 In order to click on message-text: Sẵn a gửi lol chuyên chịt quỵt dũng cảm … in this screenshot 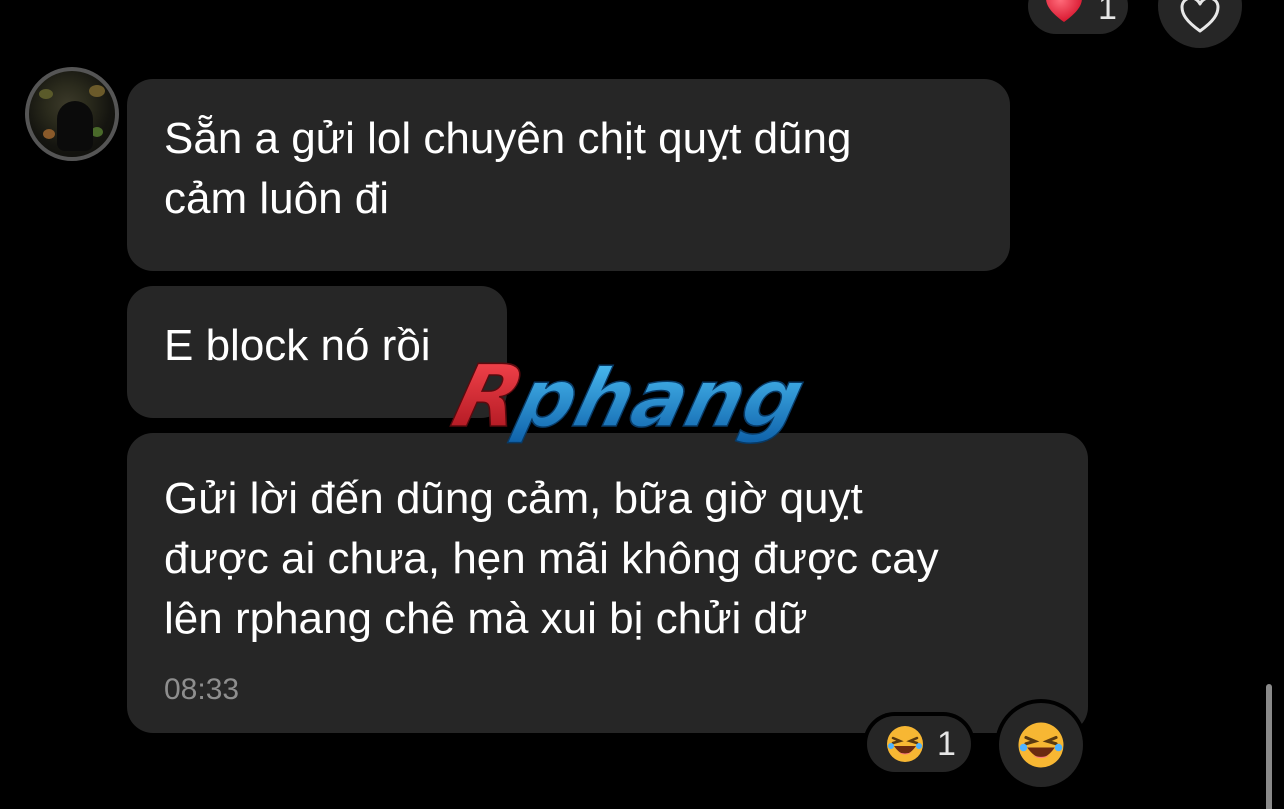, I will do `click(508, 168)`.